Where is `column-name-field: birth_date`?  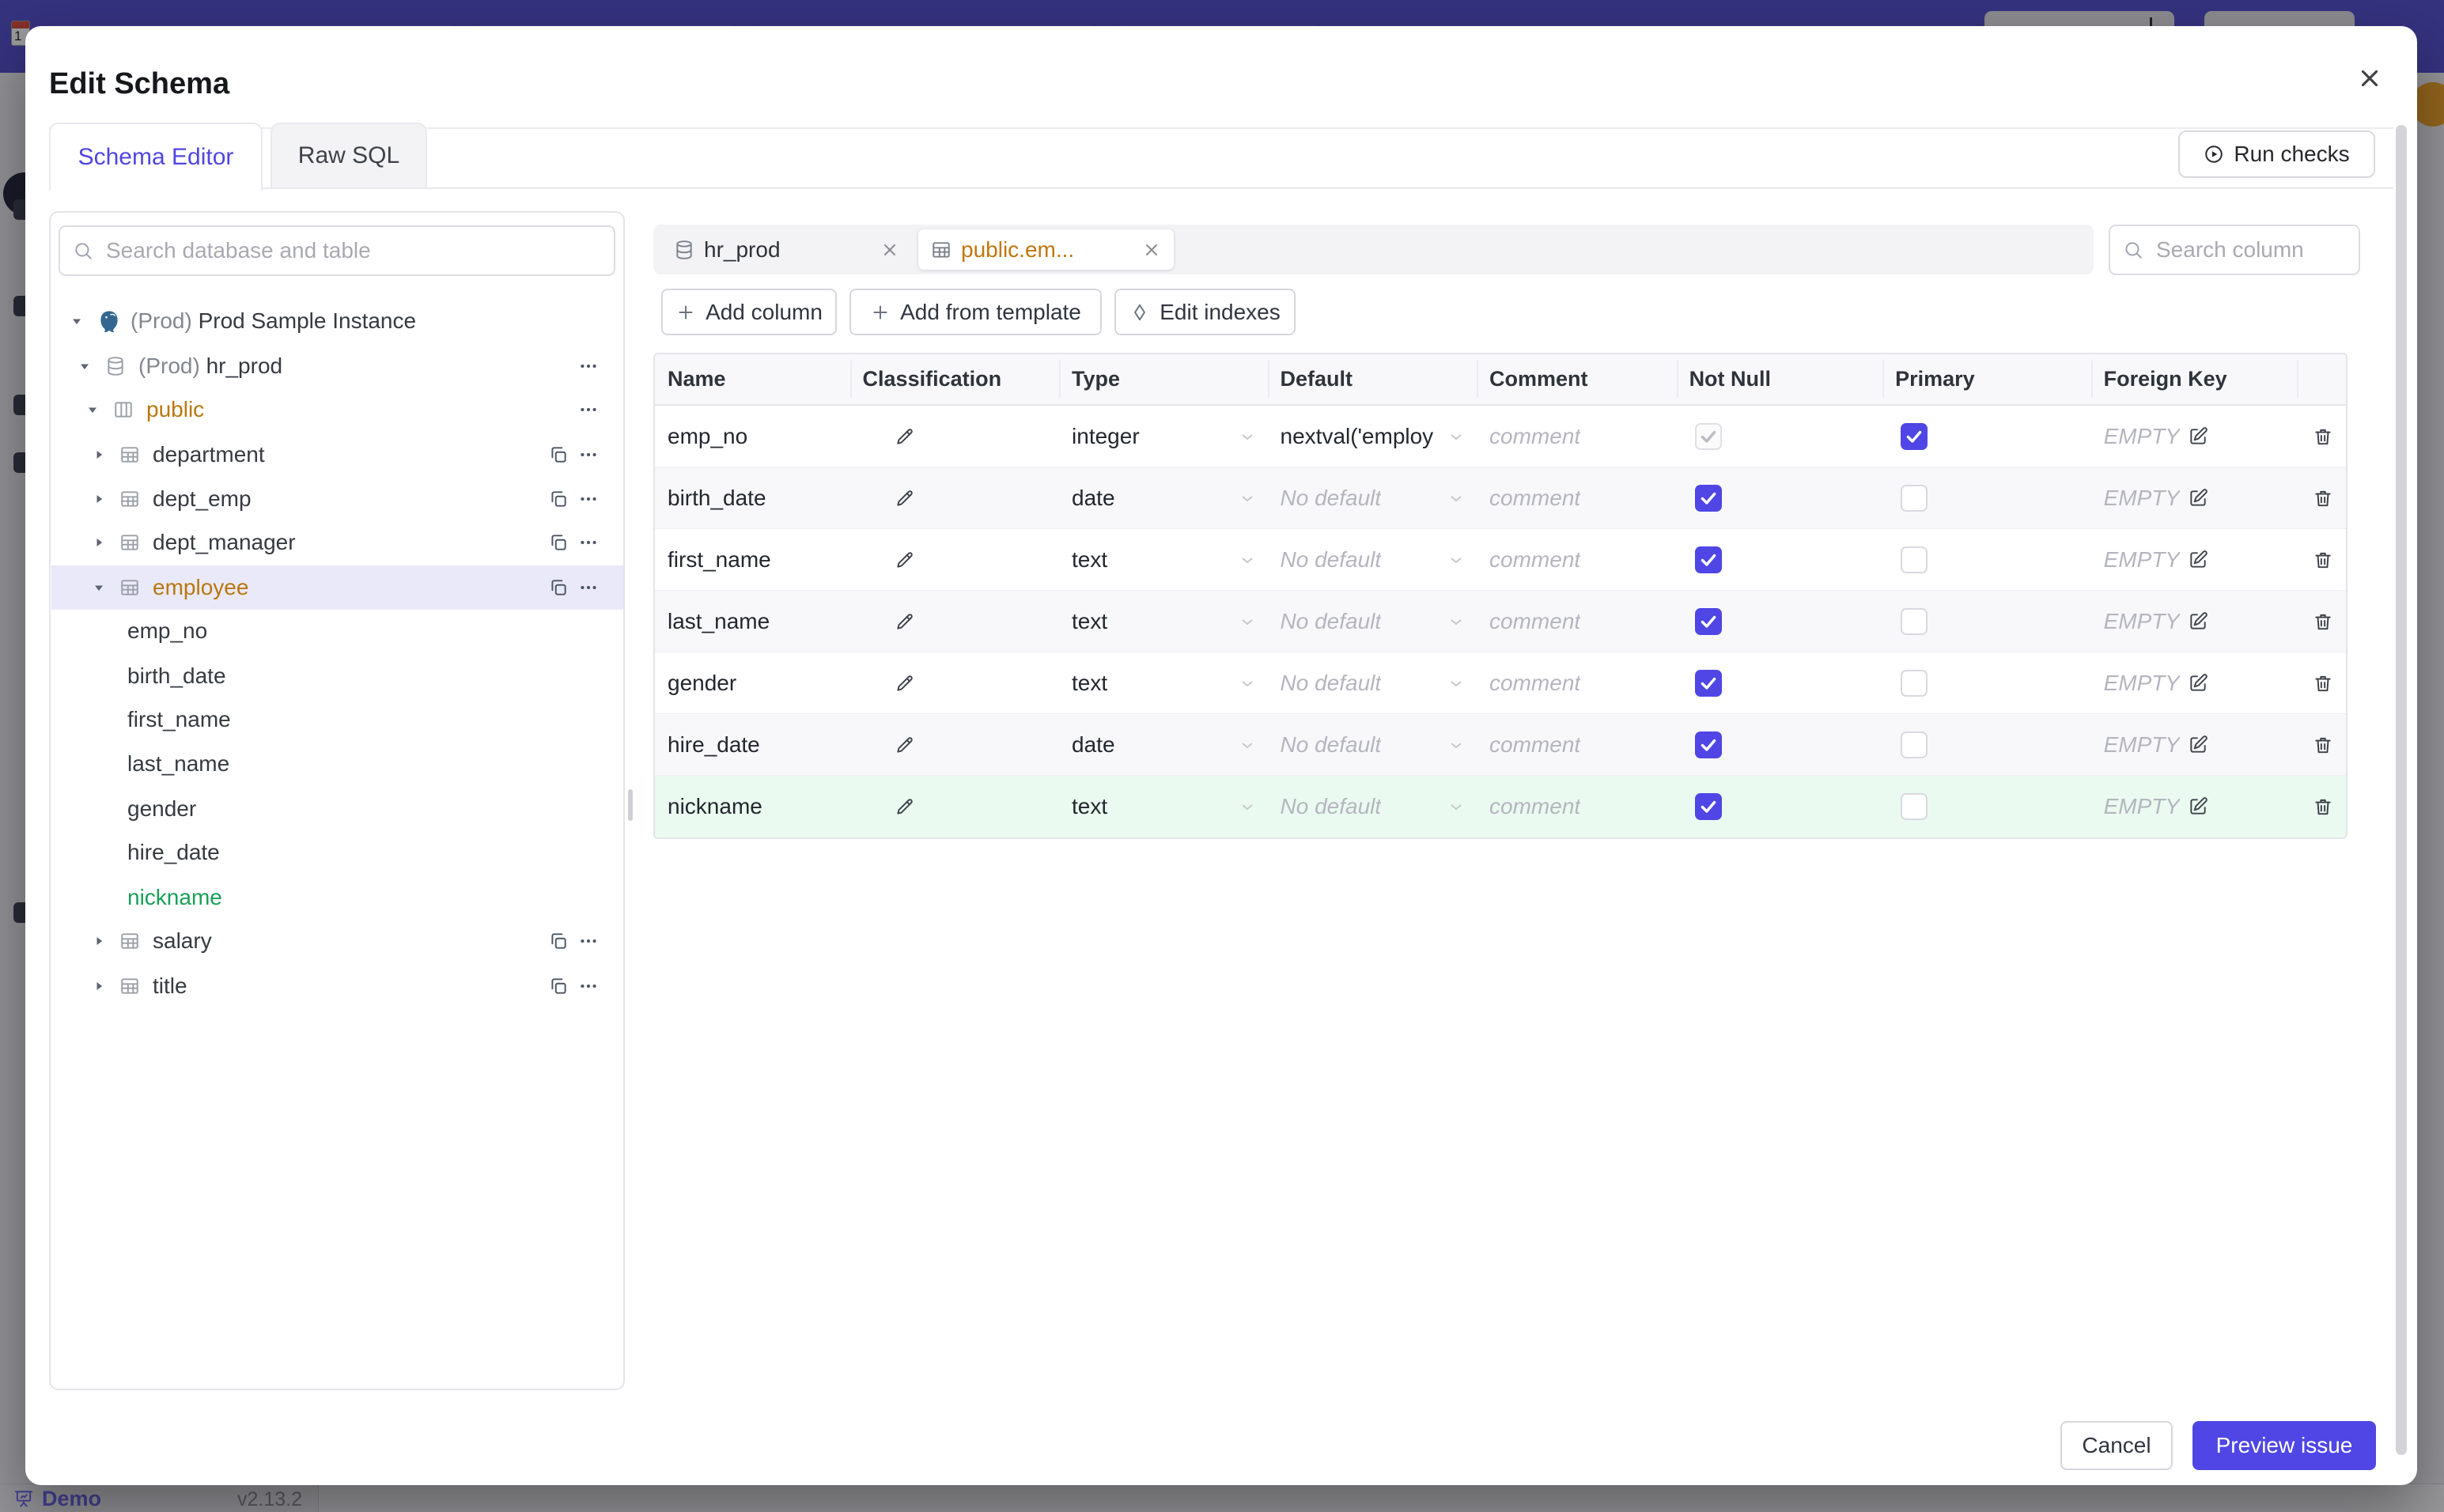
column-name-field: birth_date is located at coordinates (710, 499).